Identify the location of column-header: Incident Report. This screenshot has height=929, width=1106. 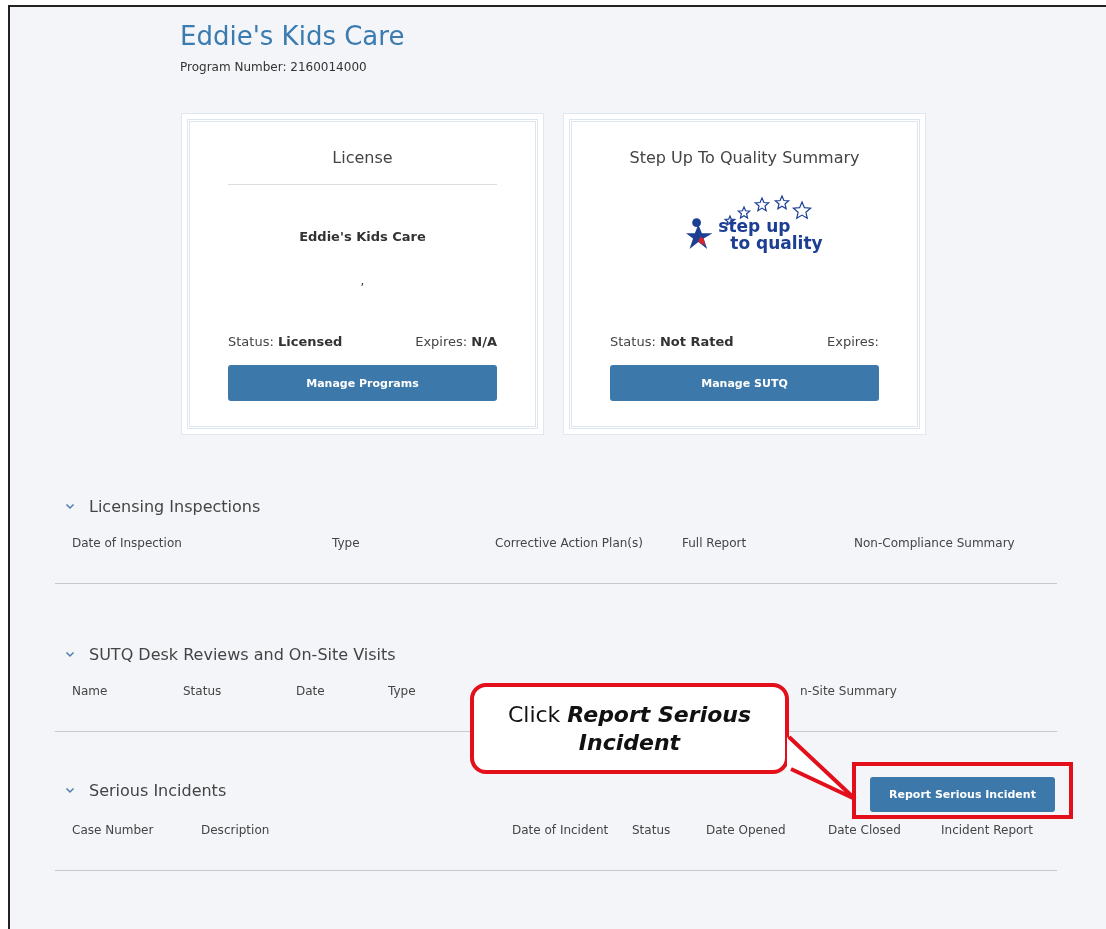
(987, 830).